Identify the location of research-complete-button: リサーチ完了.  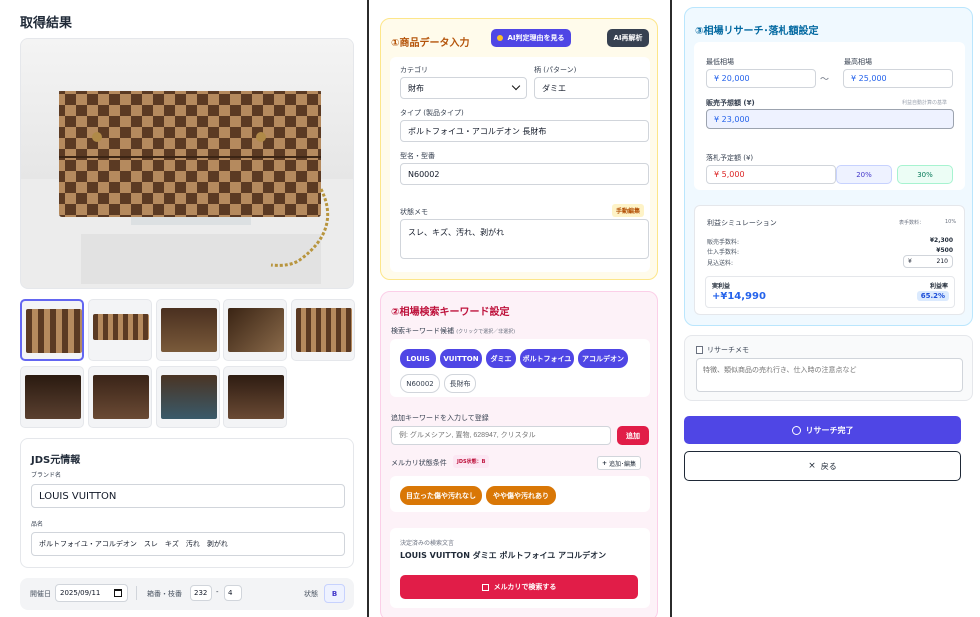
(822, 430).